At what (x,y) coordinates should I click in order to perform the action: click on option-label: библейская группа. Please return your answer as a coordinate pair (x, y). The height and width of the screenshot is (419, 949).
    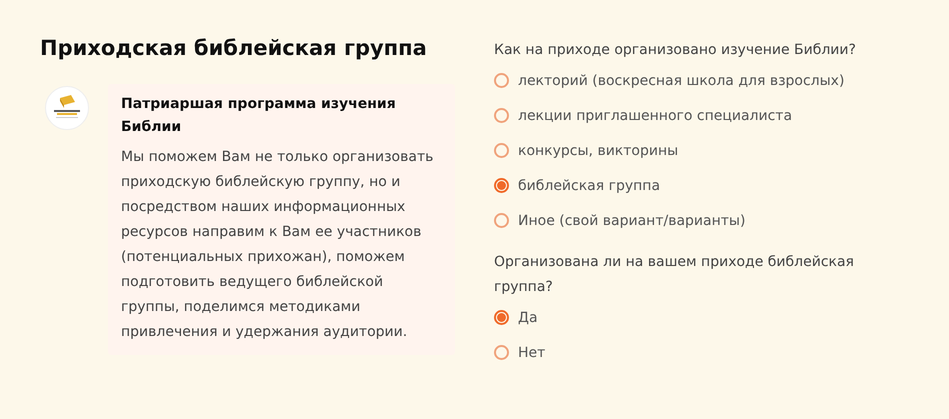
    Looking at the image, I should click on (589, 186).